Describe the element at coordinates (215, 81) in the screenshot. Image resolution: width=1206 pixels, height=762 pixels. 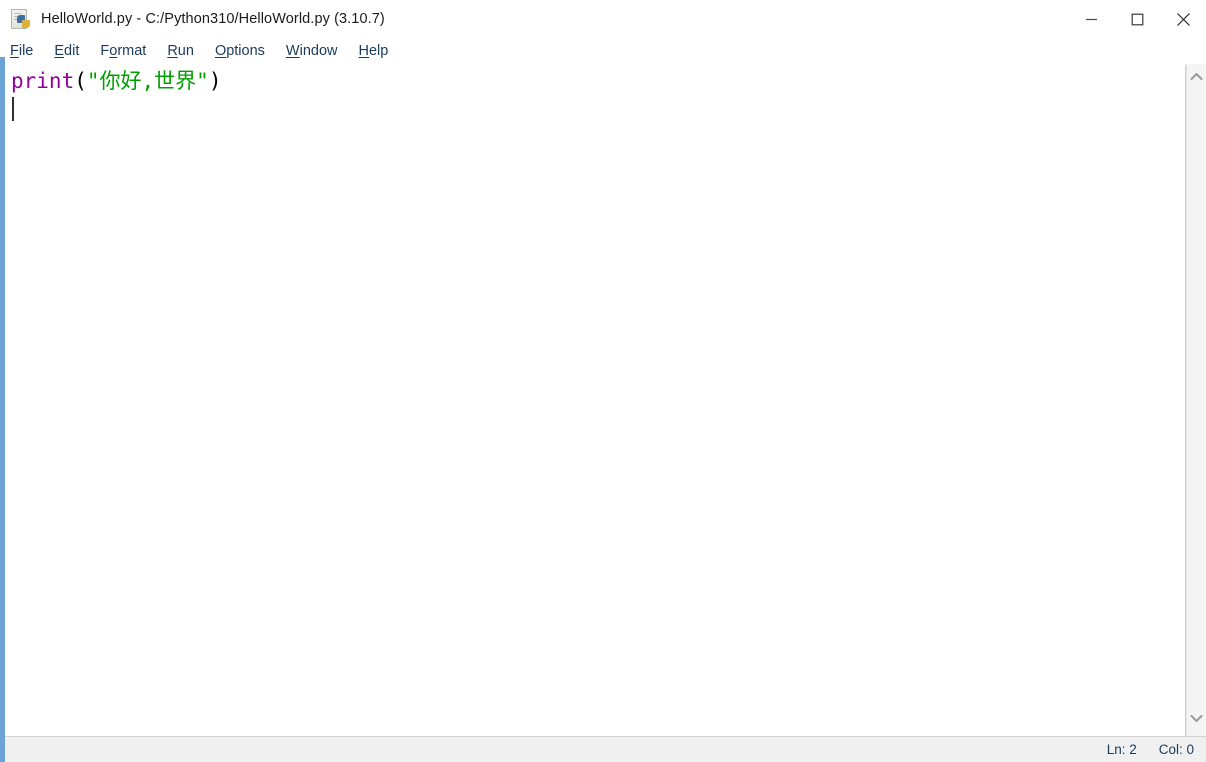
I see `code-token-close-paren: )` at that location.